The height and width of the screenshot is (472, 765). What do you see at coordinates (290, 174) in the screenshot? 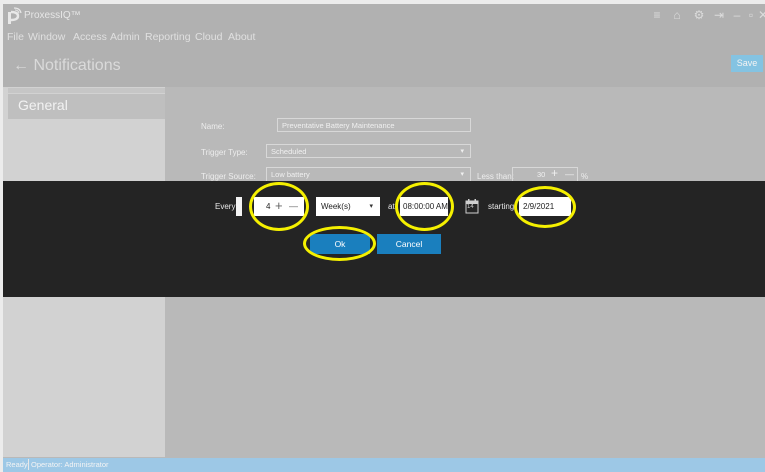
I see `trigger-source-value: Low battery` at bounding box center [290, 174].